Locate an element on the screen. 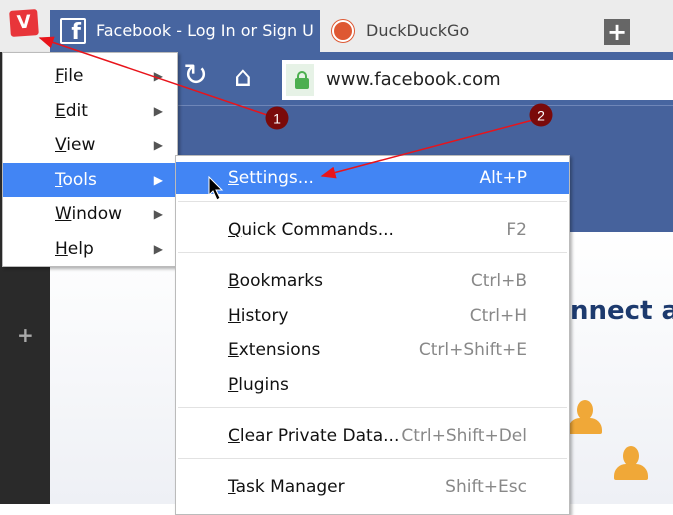 This screenshot has width=673, height=515. shortcut: Shift+Esc is located at coordinates (486, 487).